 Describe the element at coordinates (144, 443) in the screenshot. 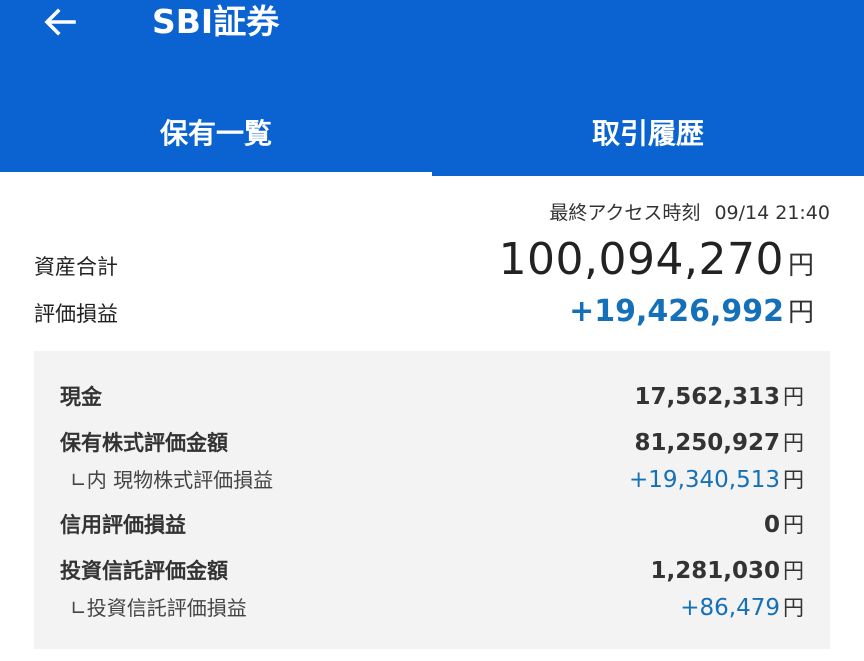

I see `breakdown-label: 保有株式評価金額` at that location.